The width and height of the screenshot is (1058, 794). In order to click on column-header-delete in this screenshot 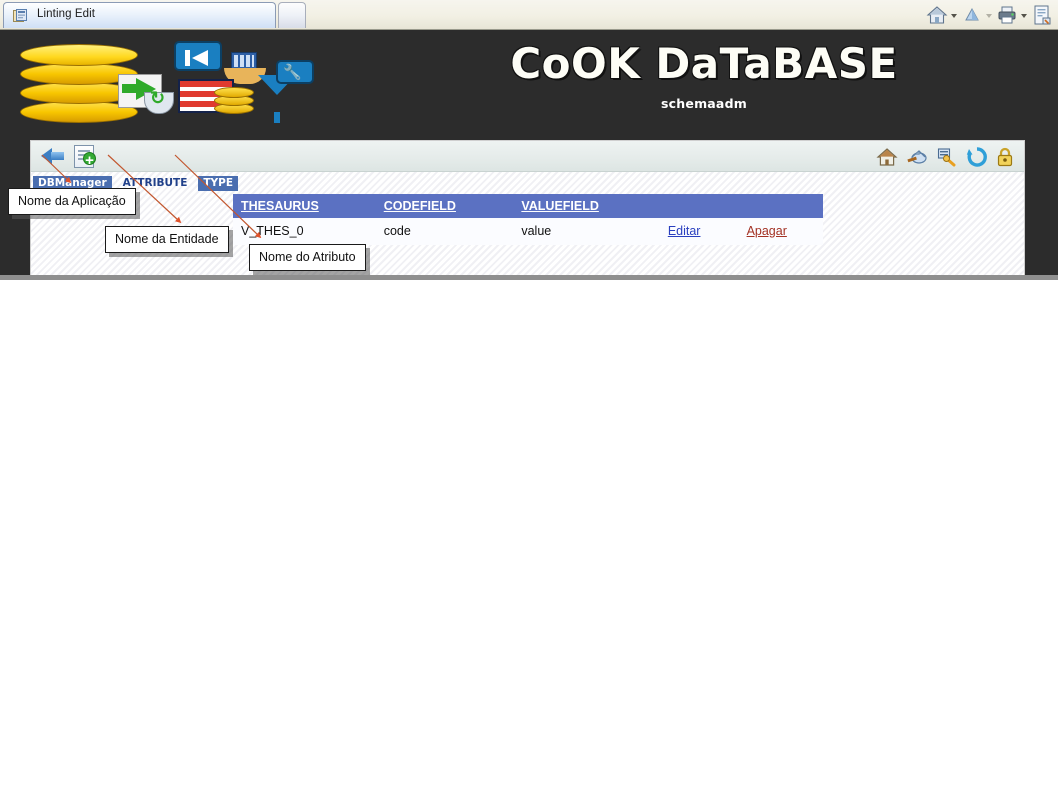, I will do `click(780, 206)`.